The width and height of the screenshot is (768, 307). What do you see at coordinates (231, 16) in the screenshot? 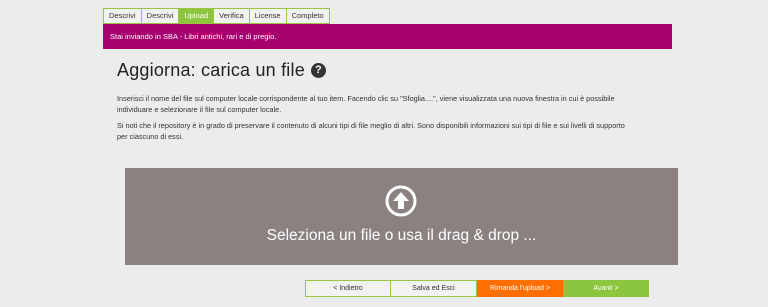
I see `tab-verifica: Verifica` at bounding box center [231, 16].